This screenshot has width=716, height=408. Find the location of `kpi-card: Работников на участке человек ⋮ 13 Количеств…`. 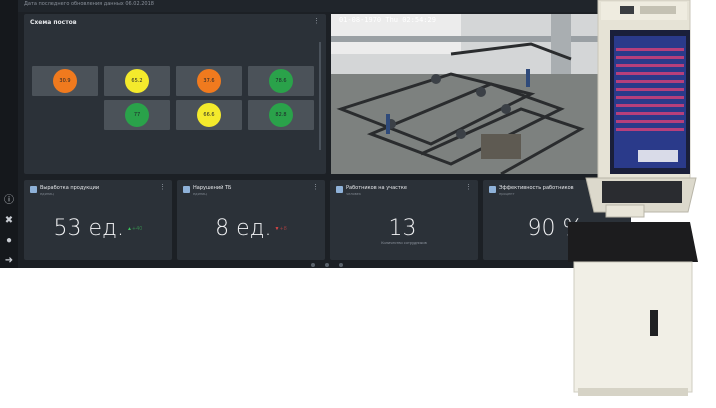

kpi-card: Работников на участке человек ⋮ 13 Количеств… is located at coordinates (404, 220).